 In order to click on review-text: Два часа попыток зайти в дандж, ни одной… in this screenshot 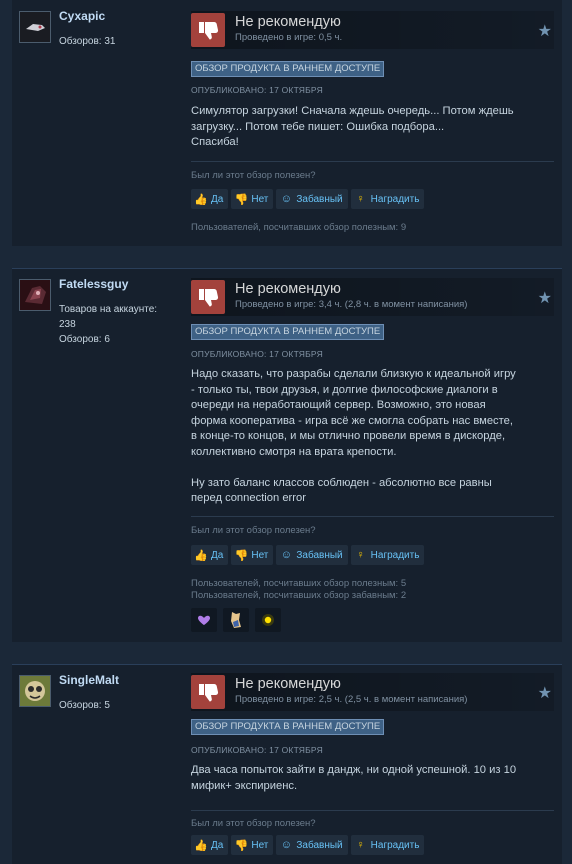, I will do `click(354, 778)`.